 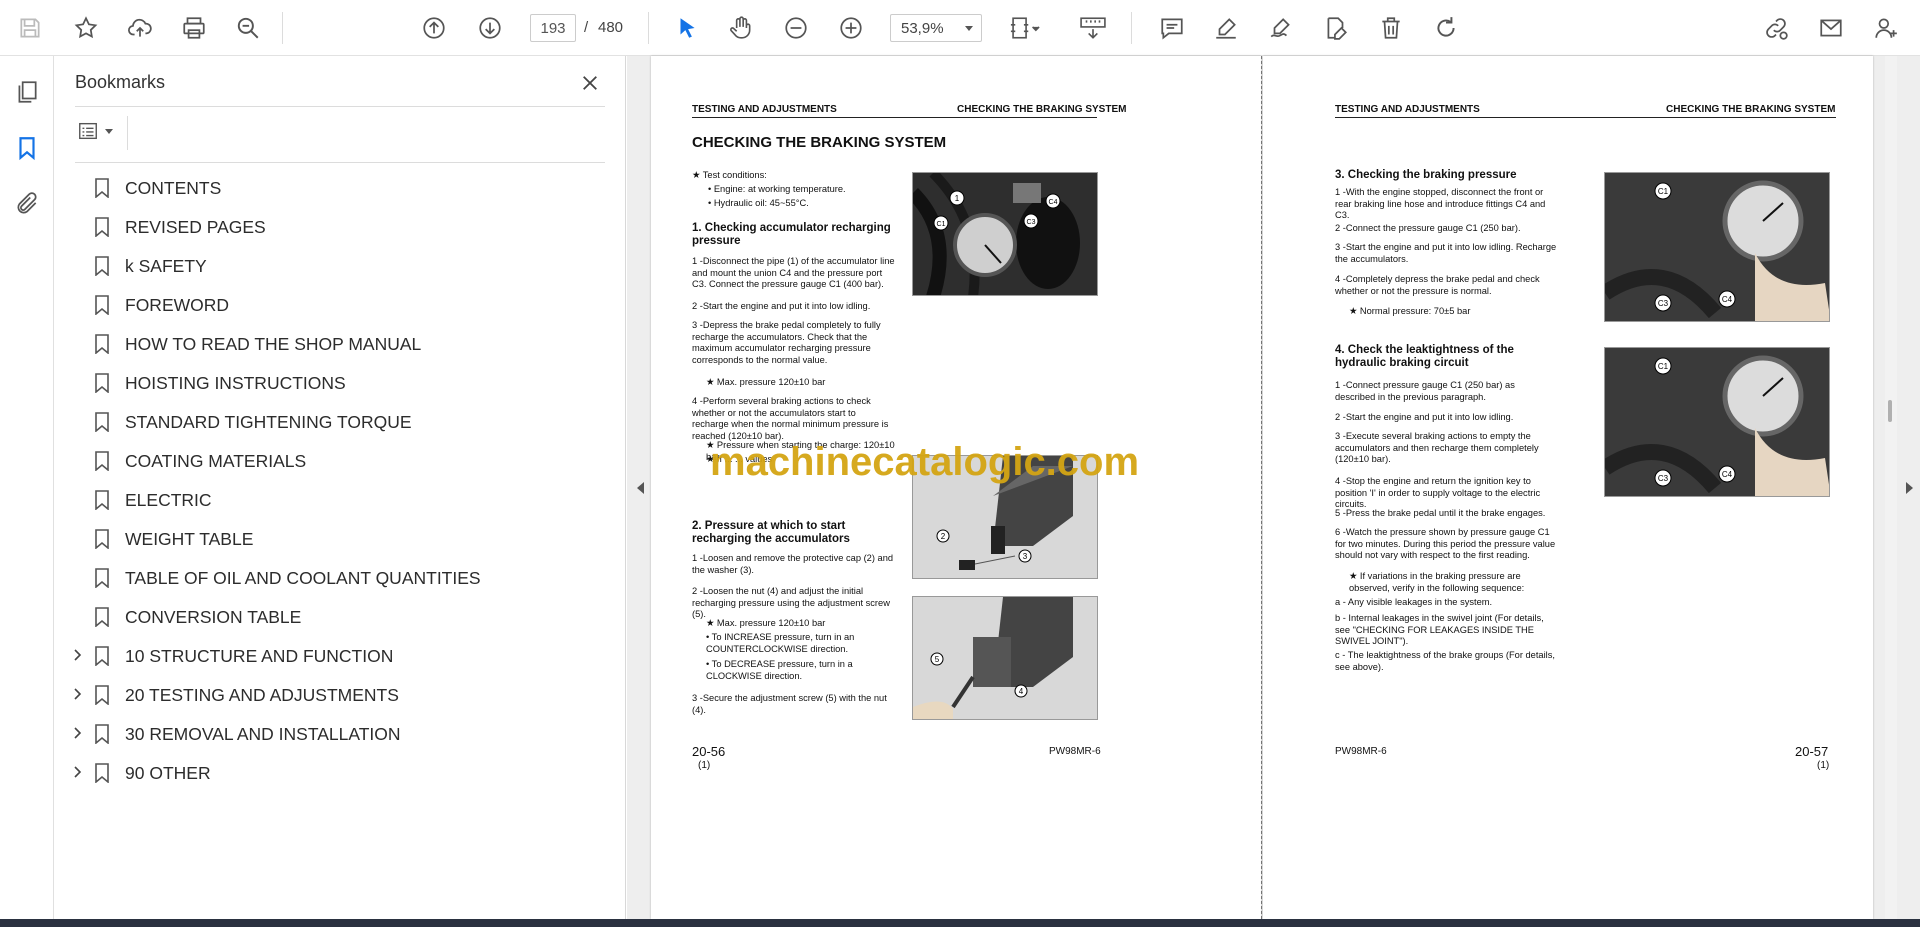 What do you see at coordinates (259, 656) in the screenshot?
I see `bookmark-label: 10 STRUCTURE AND FUNCTION` at bounding box center [259, 656].